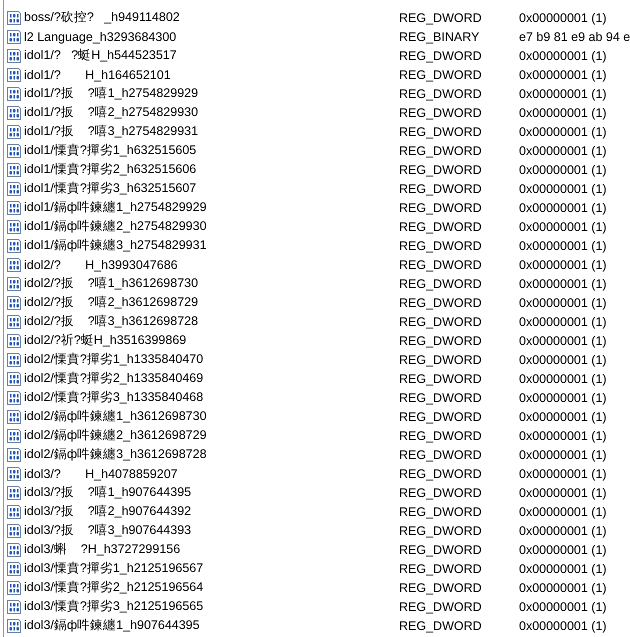  What do you see at coordinates (111, 93) in the screenshot?
I see `value-name: idol1/?扳 ?嘻1_h2754829929` at bounding box center [111, 93].